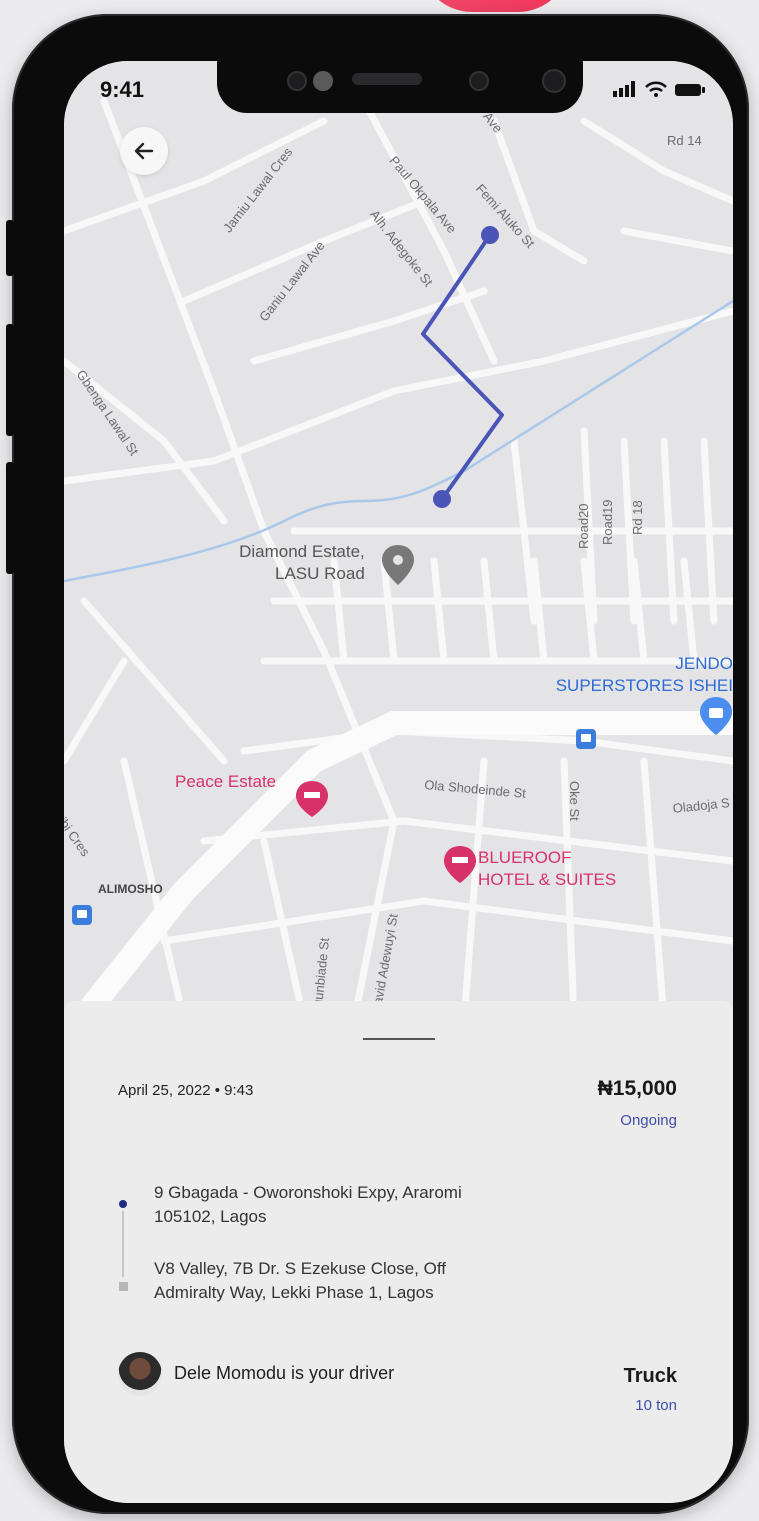  I want to click on wifi-icon, so click(656, 89).